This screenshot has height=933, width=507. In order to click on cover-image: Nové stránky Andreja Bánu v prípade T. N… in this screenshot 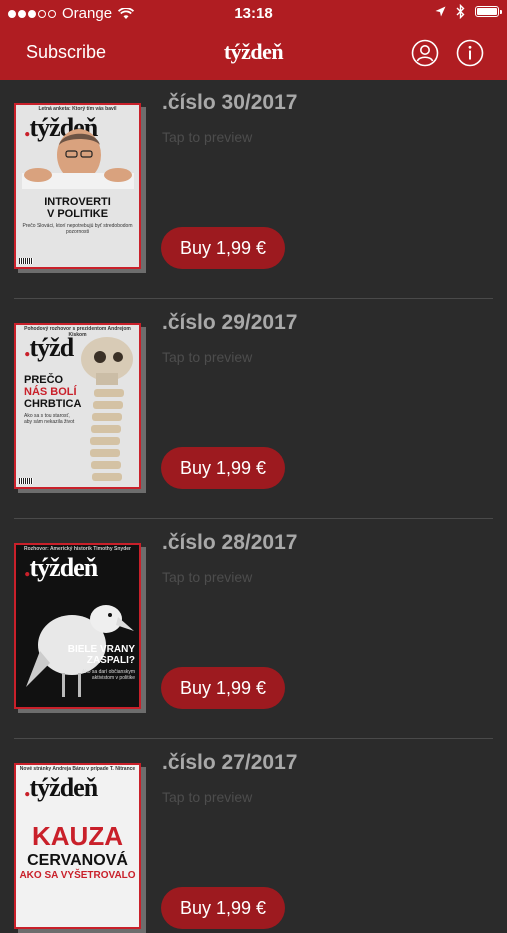, I will do `click(77, 846)`.